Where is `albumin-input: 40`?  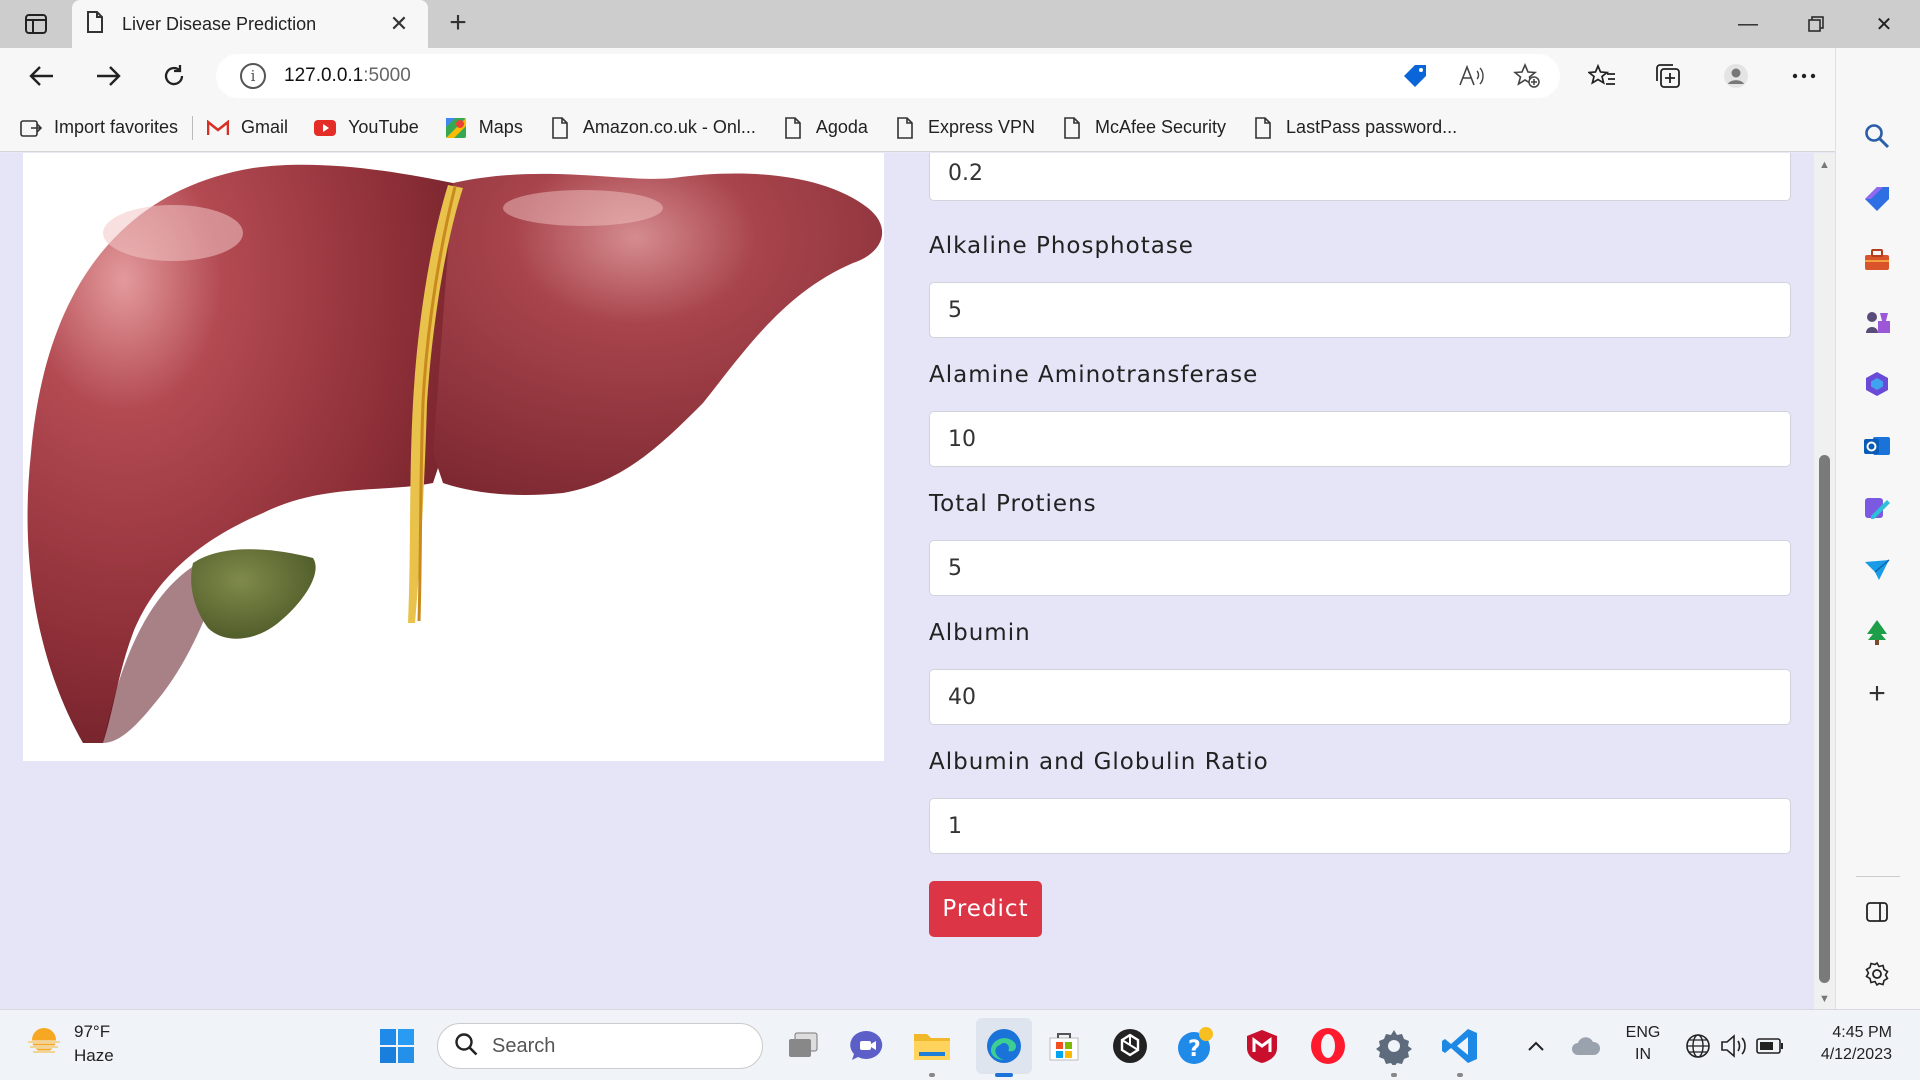 albumin-input: 40 is located at coordinates (1360, 697).